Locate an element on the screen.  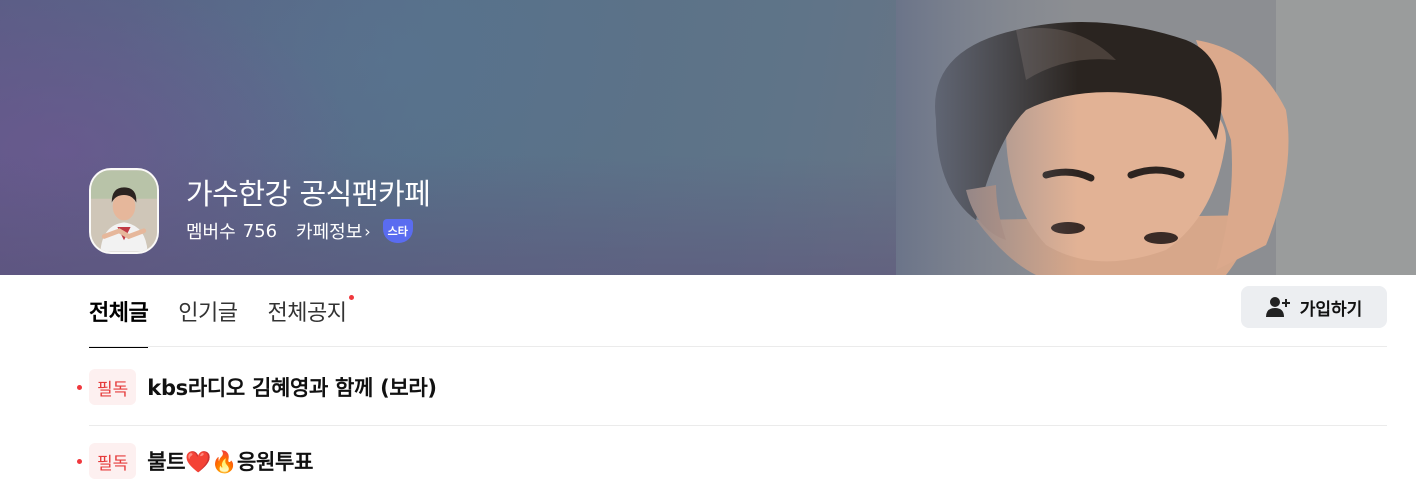
star-badge: 스타 is located at coordinates (397, 231).